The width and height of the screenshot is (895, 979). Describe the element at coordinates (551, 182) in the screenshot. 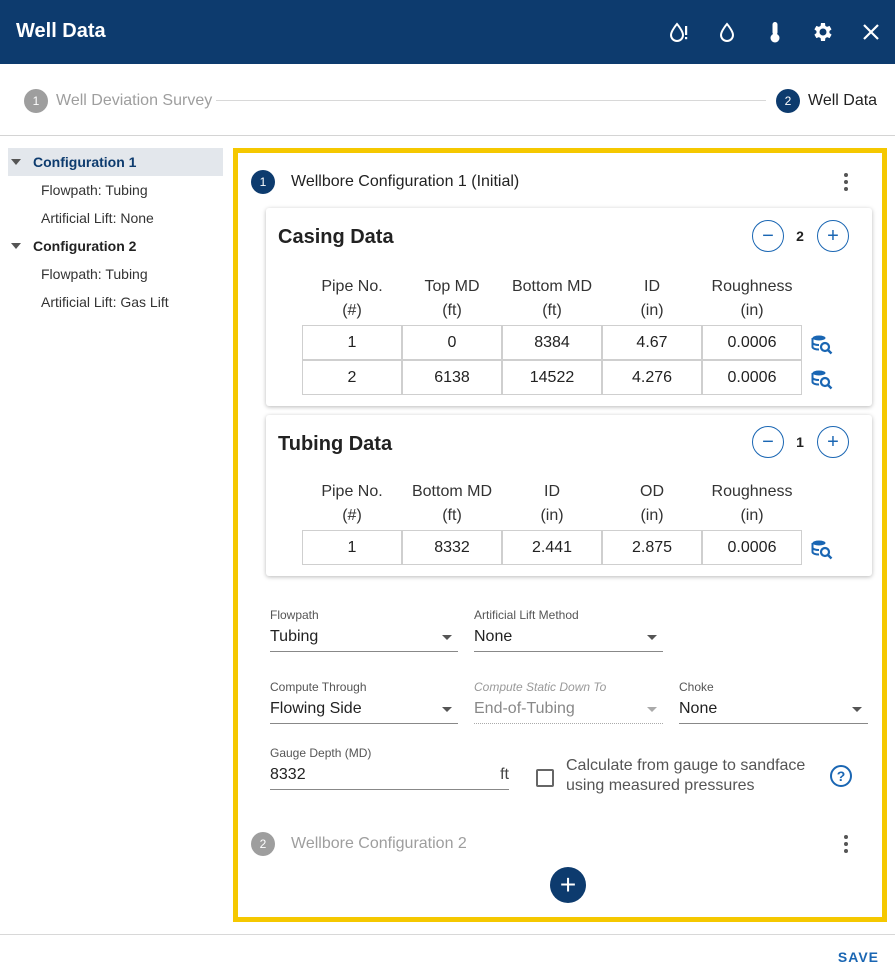

I see `wellbore-configuration-1-header: 1 Wellbore Configuration 1 (Initial)` at that location.